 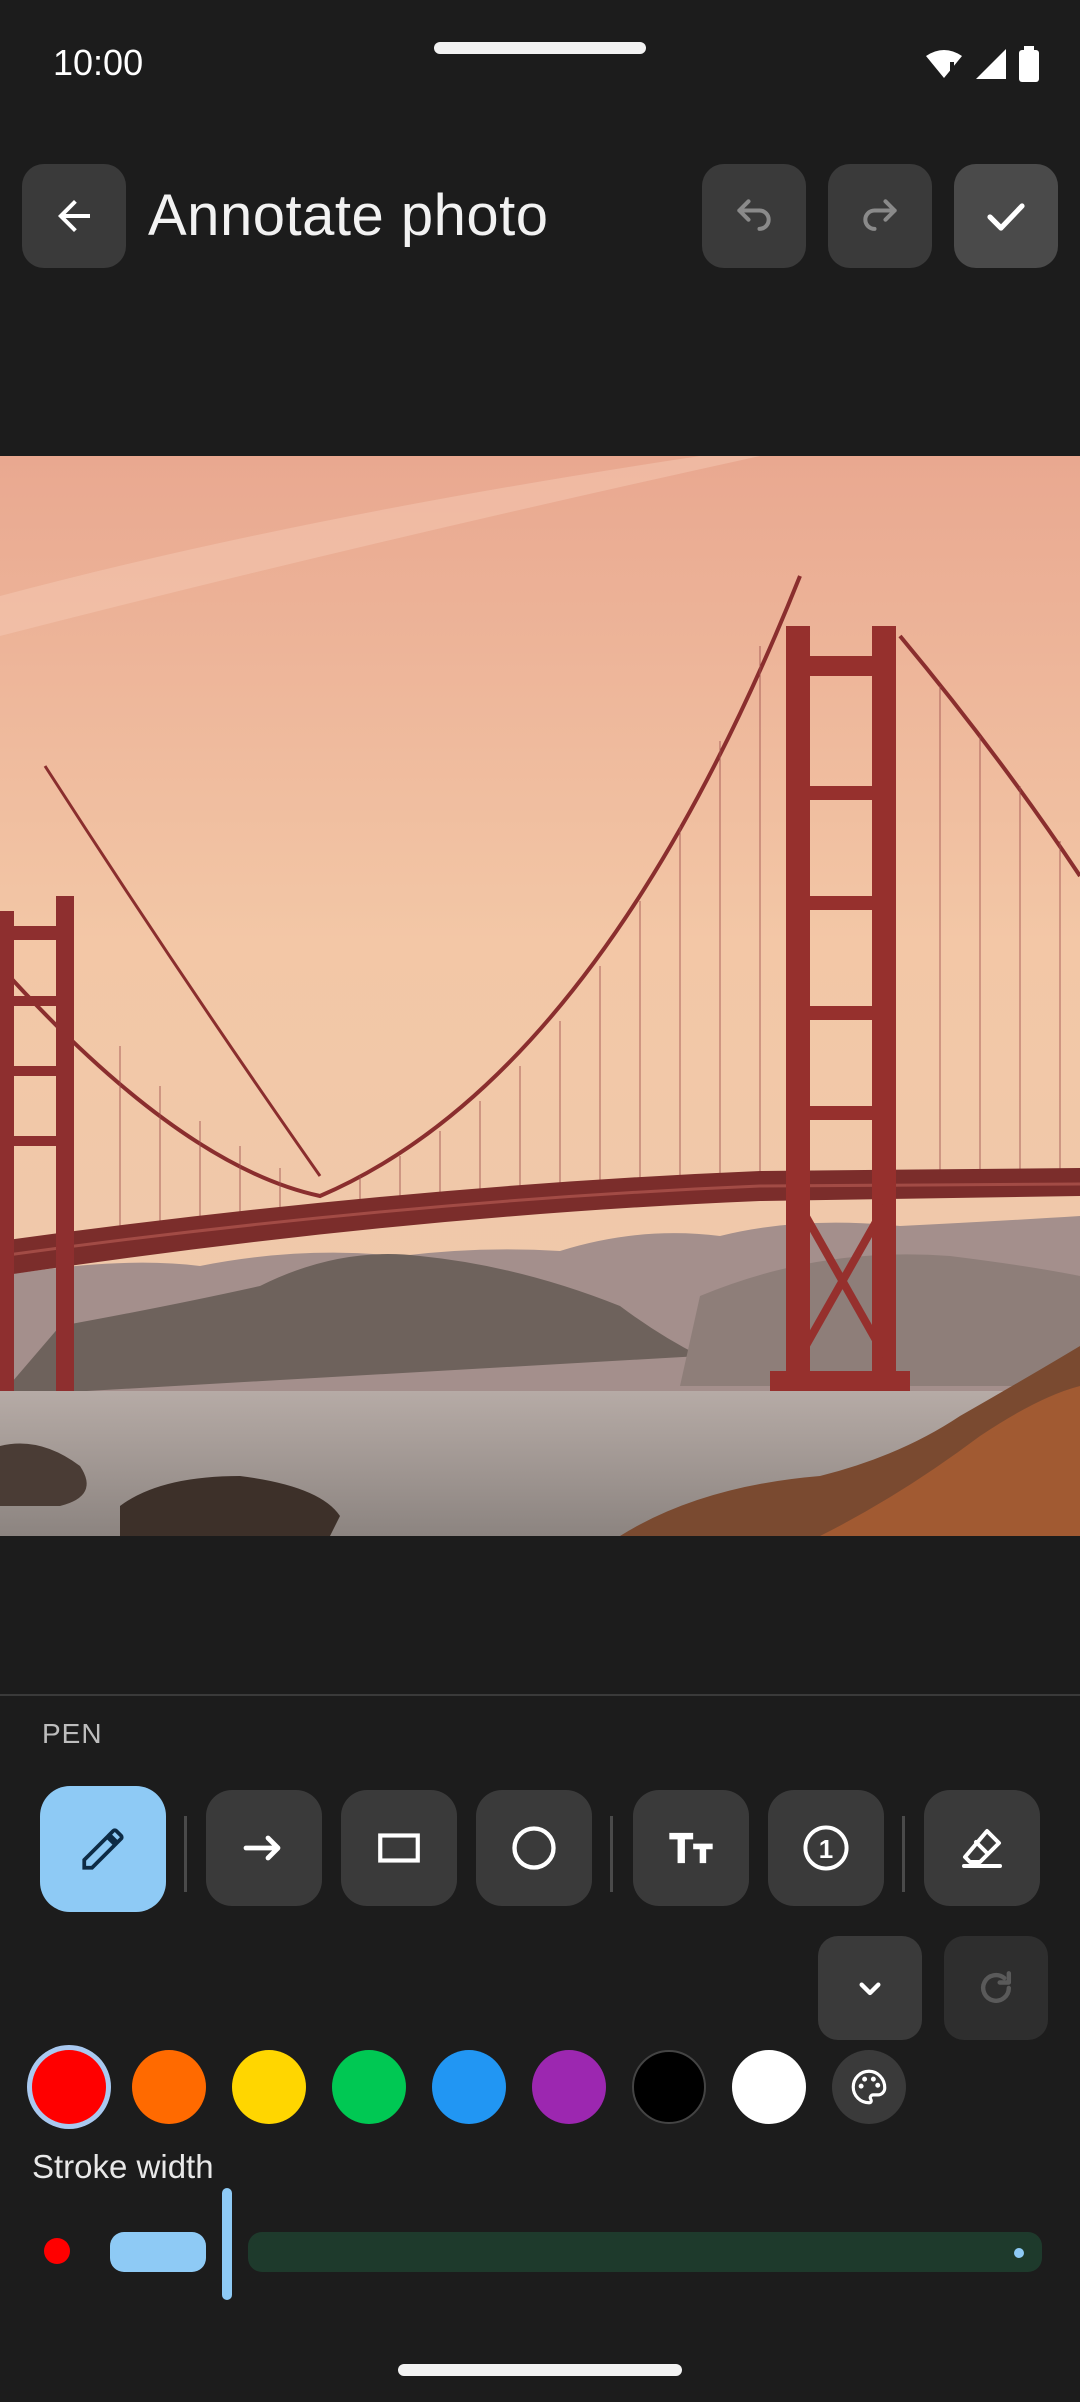 I want to click on eraser-tool-button, so click(x=982, y=1848).